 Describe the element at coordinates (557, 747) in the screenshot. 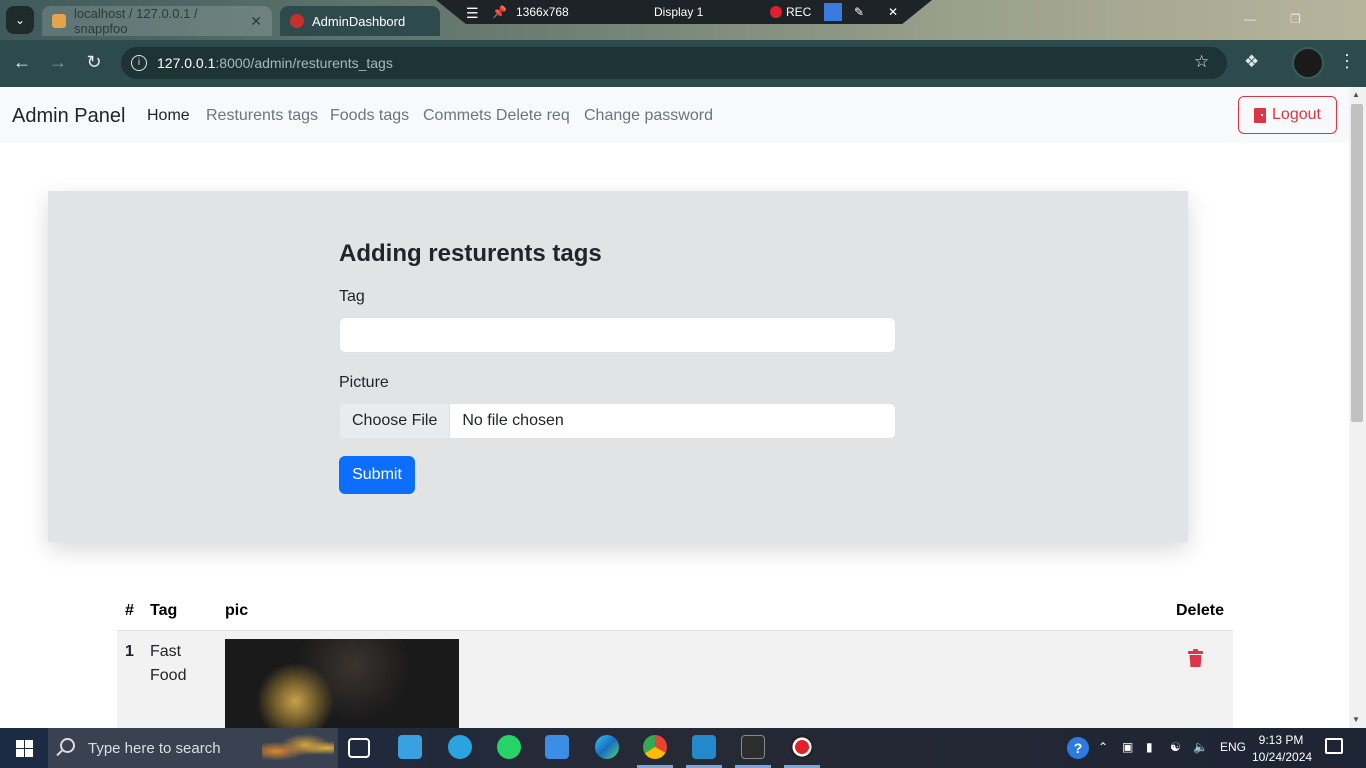

I see `microsoft-store-icon` at that location.